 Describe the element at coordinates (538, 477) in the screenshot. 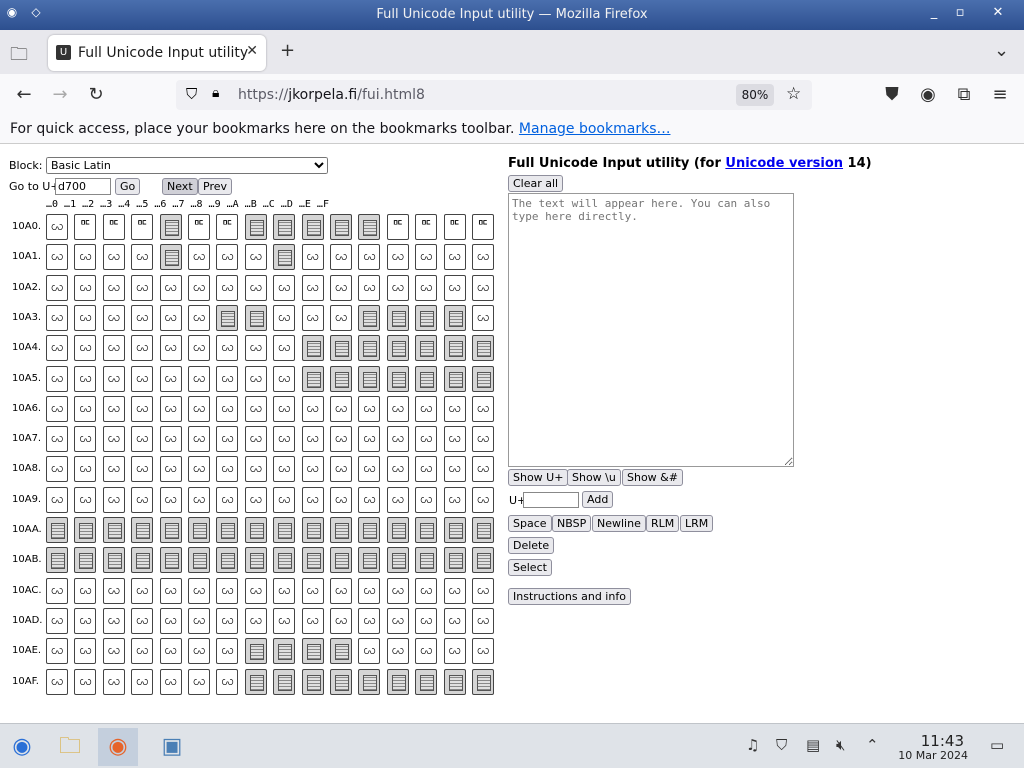

I see `show-uplus-button: Show U+` at that location.